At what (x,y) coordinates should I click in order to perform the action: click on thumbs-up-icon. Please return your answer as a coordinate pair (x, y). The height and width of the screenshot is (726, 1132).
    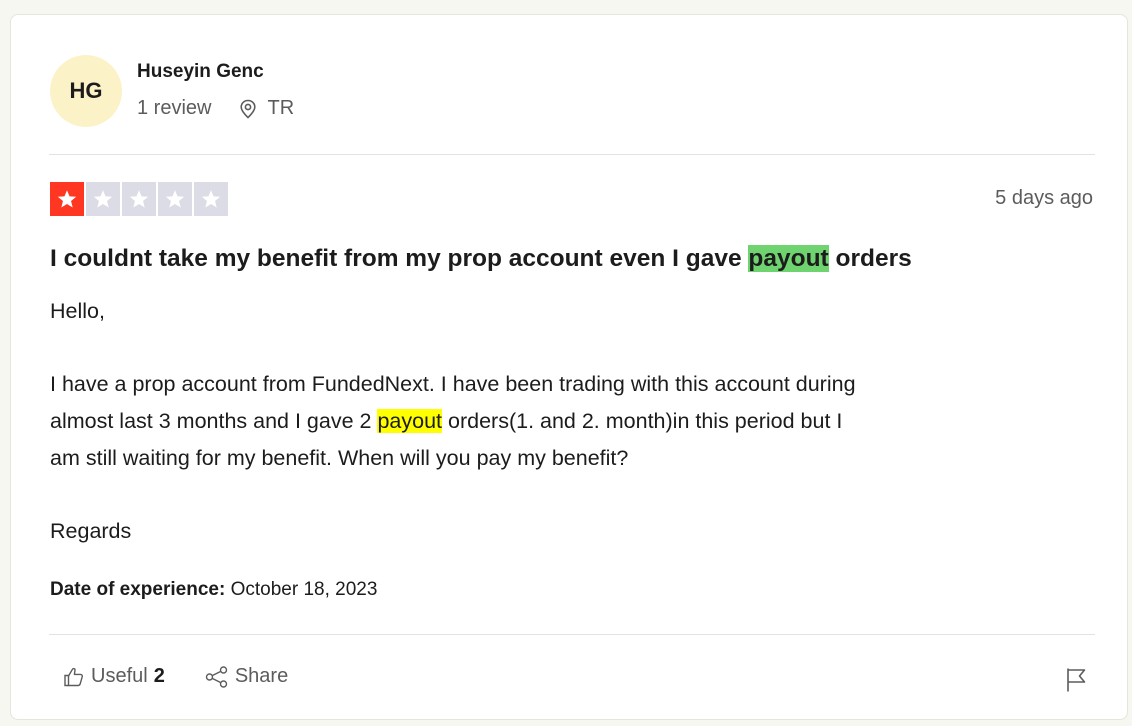
    Looking at the image, I should click on (77, 677).